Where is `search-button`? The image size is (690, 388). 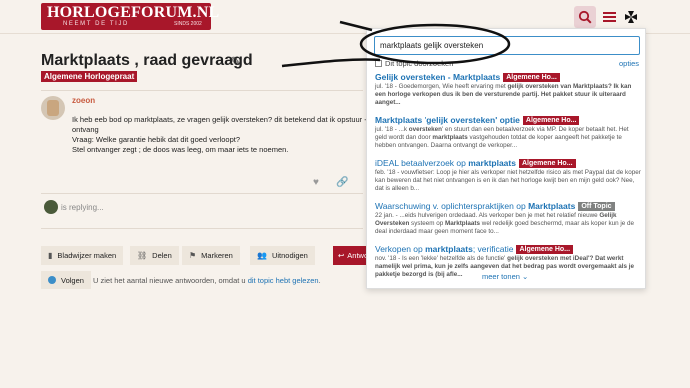 search-button is located at coordinates (585, 17).